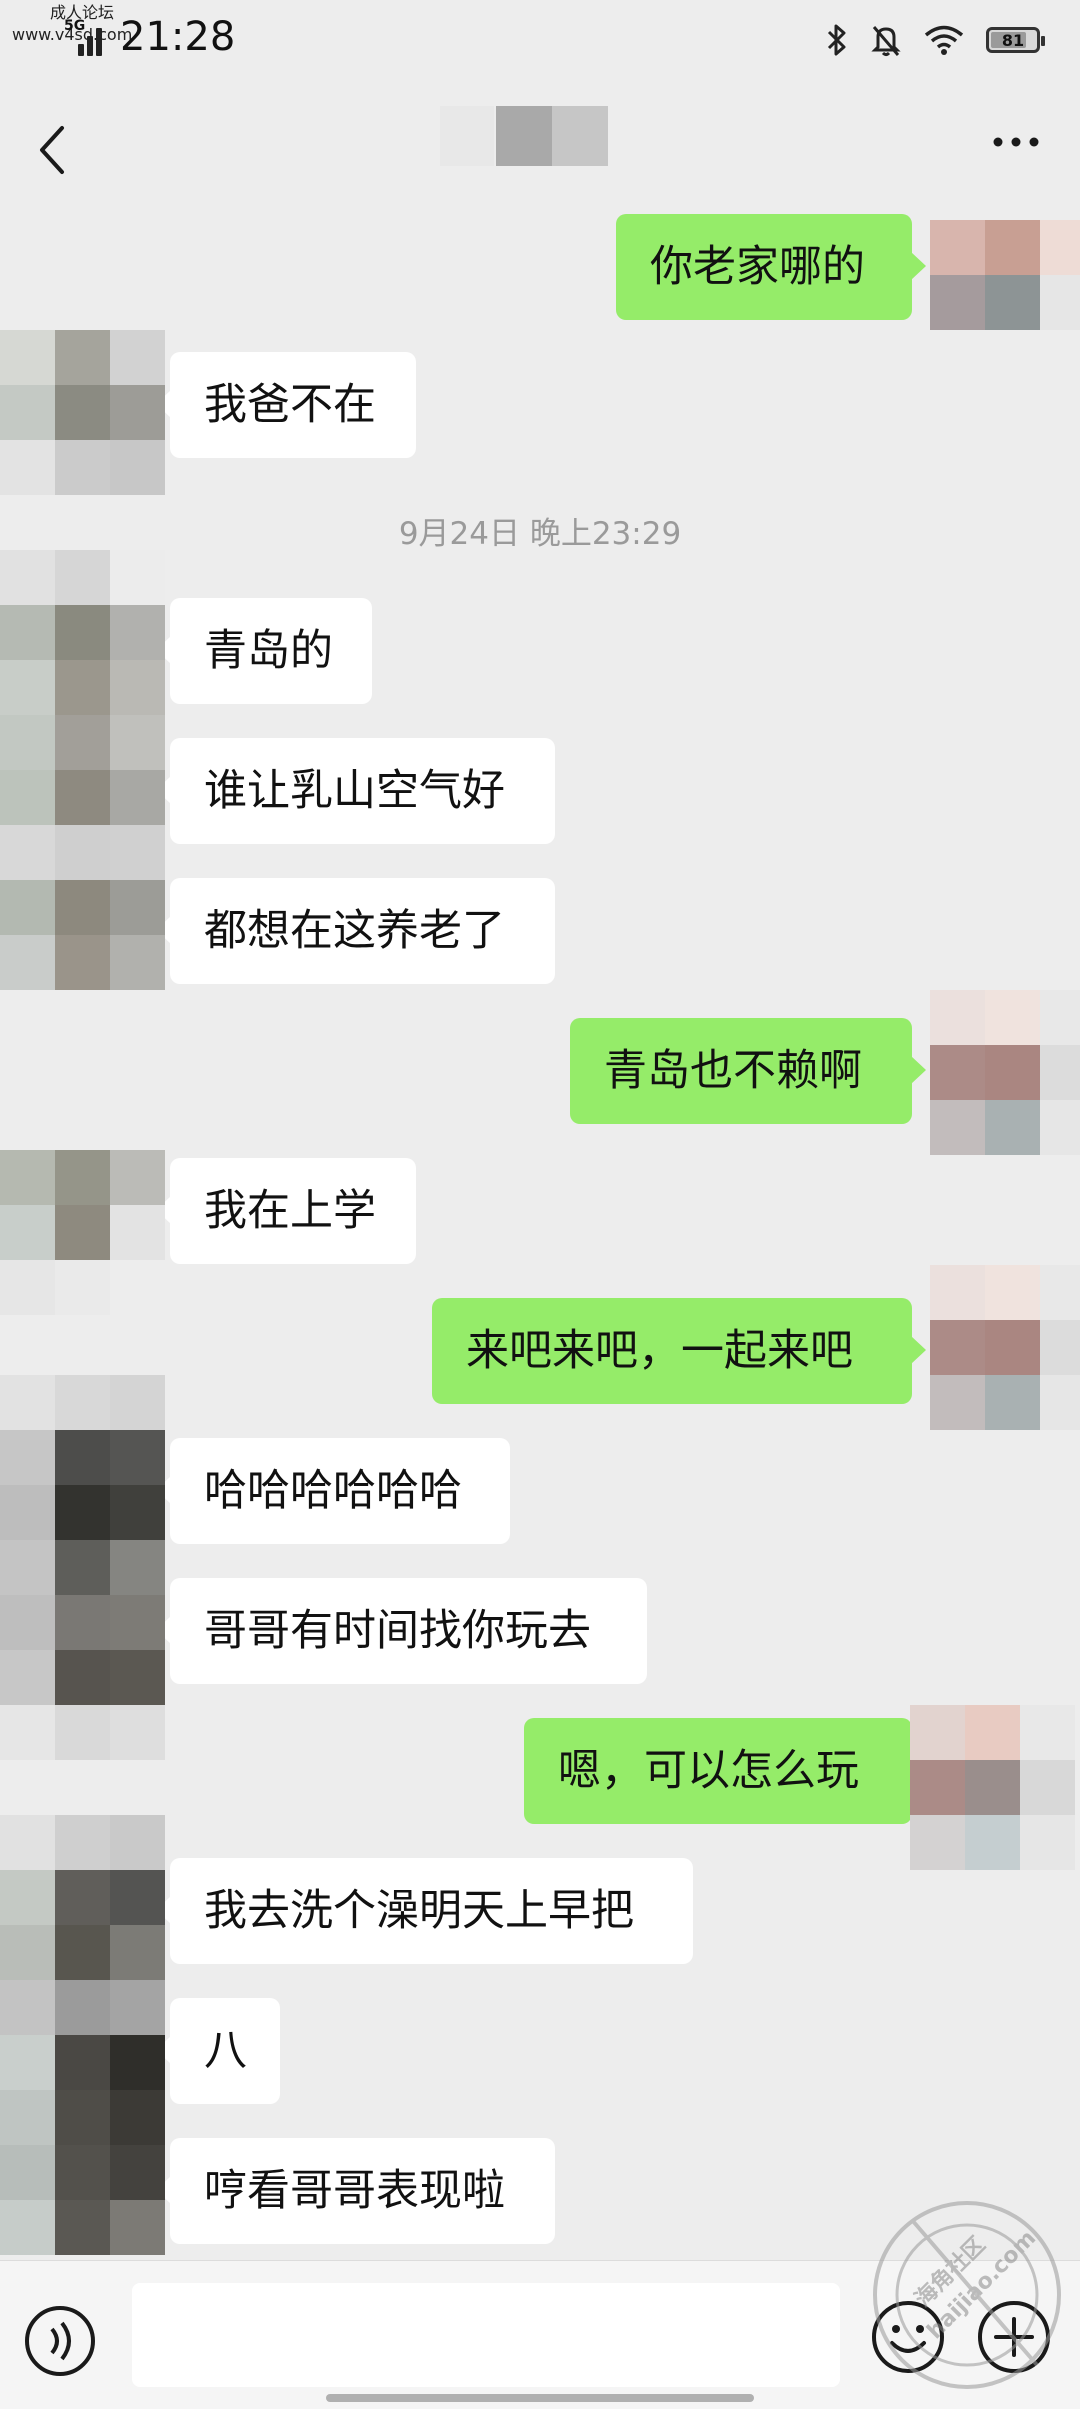 This screenshot has height=2409, width=1080. What do you see at coordinates (725, 1771) in the screenshot?
I see `message-bubble-outgoing: 嗯，可以怎么玩` at bounding box center [725, 1771].